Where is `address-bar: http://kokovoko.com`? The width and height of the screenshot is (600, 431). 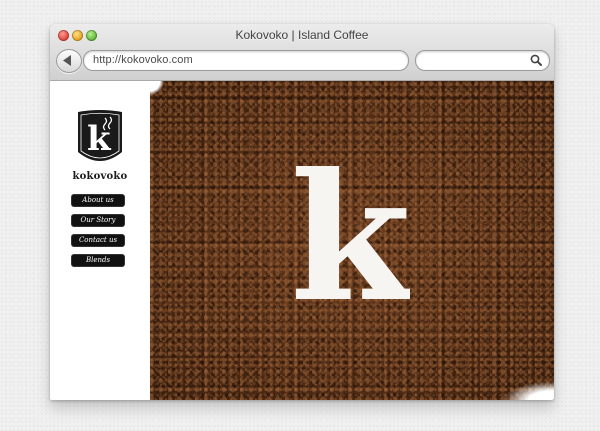 address-bar: http://kokovoko.com is located at coordinates (246, 60).